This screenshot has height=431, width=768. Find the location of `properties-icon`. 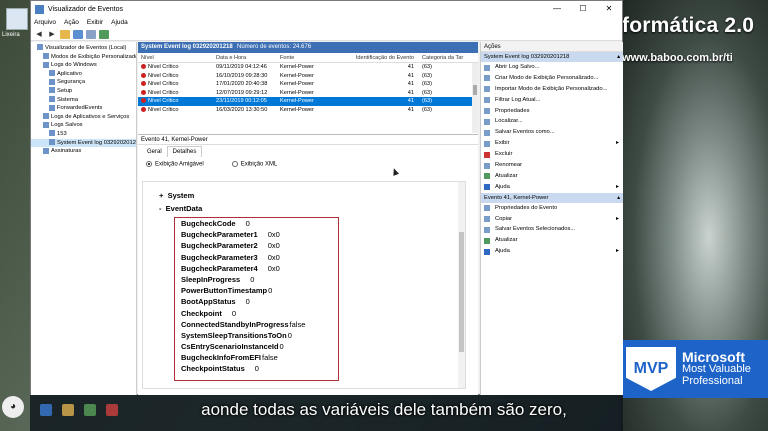

properties-icon is located at coordinates (78, 34).